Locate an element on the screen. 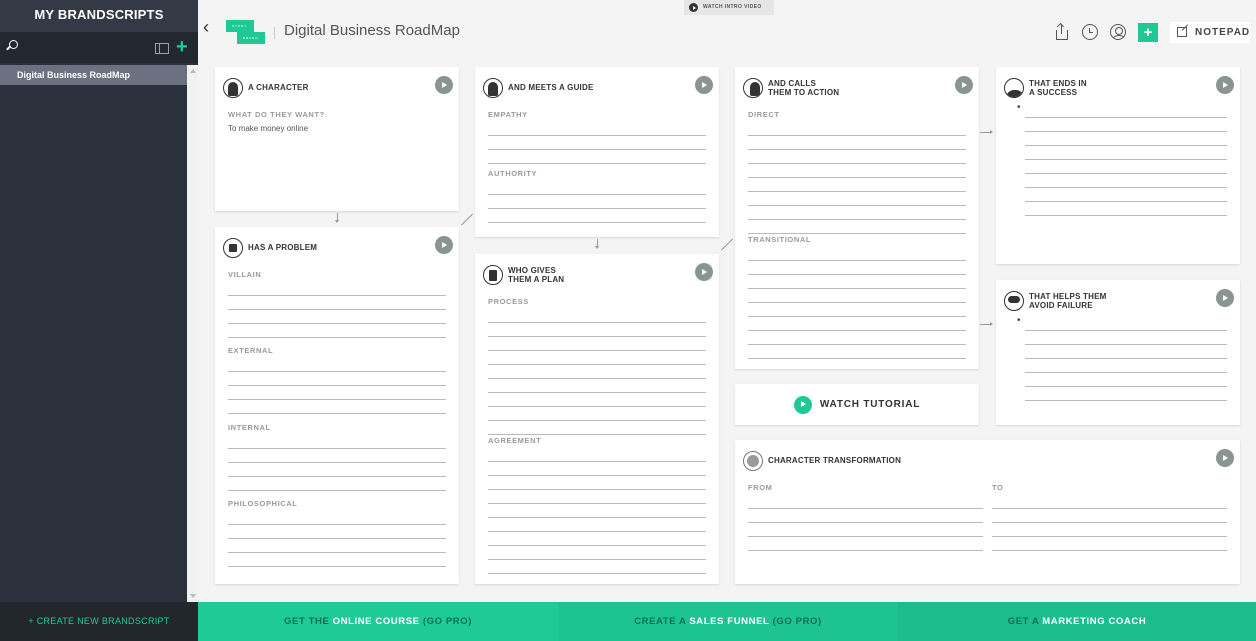 The image size is (1256, 641). scroll-up-icon is located at coordinates (193, 71).